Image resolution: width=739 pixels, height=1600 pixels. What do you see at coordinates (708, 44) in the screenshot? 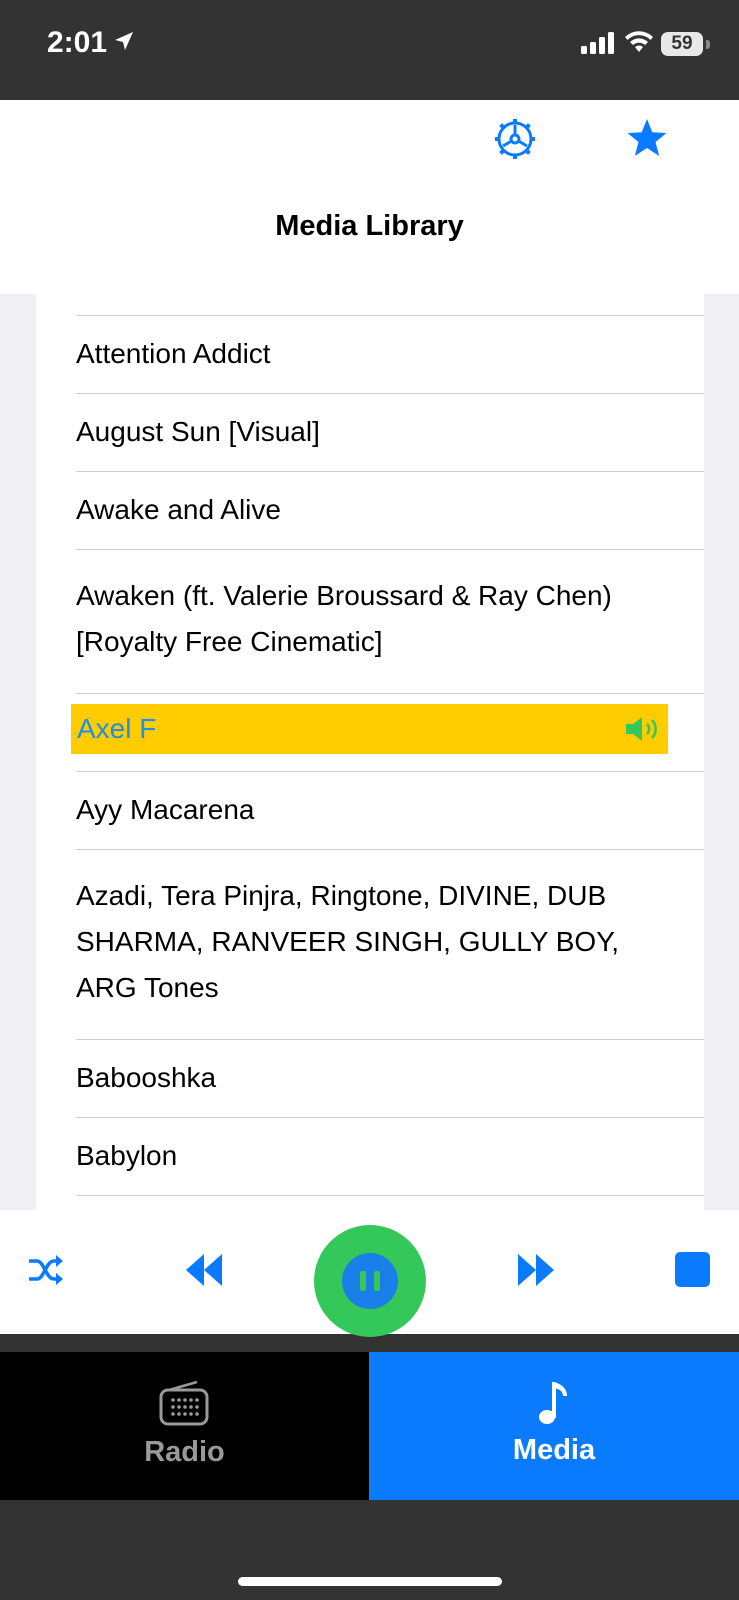
I see `battery-nub` at bounding box center [708, 44].